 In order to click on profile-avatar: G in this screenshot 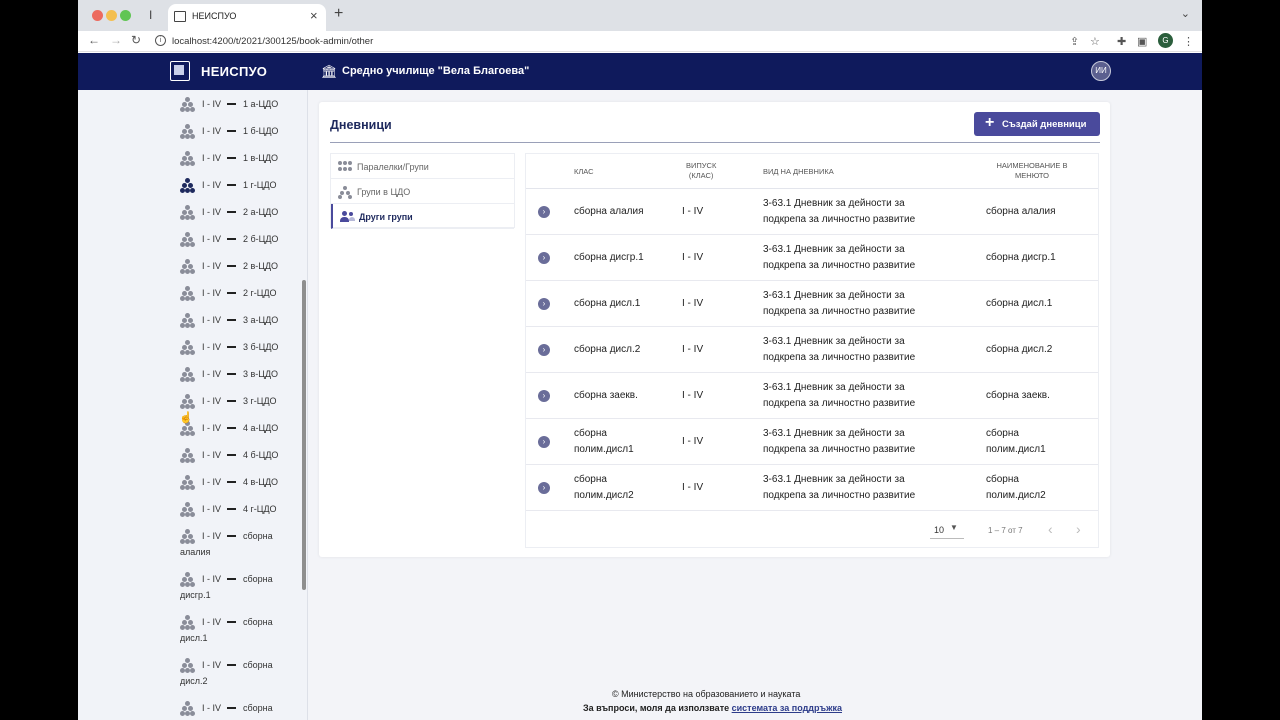, I will do `click(1165, 40)`.